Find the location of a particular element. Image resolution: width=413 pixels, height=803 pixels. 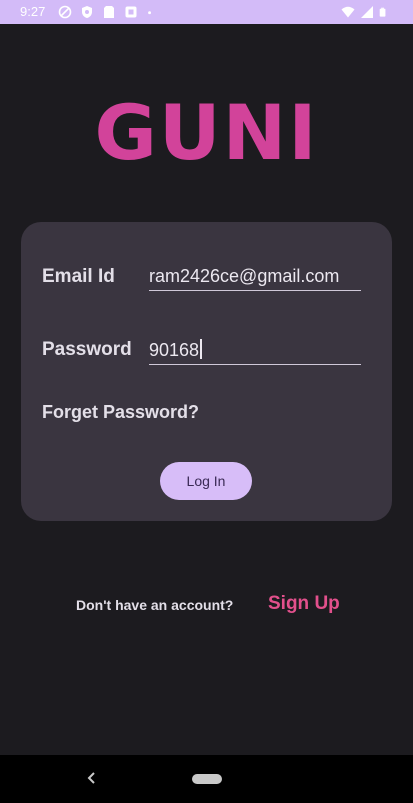

battery-icon is located at coordinates (382, 12).